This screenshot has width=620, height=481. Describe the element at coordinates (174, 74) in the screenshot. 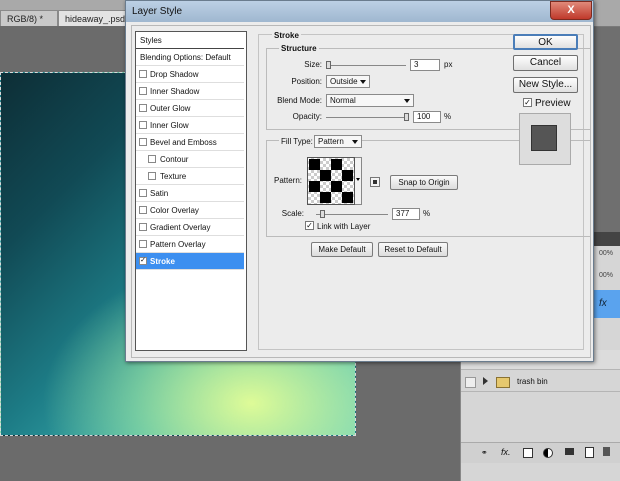

I see `style-item-label: Drop Shadow` at that location.